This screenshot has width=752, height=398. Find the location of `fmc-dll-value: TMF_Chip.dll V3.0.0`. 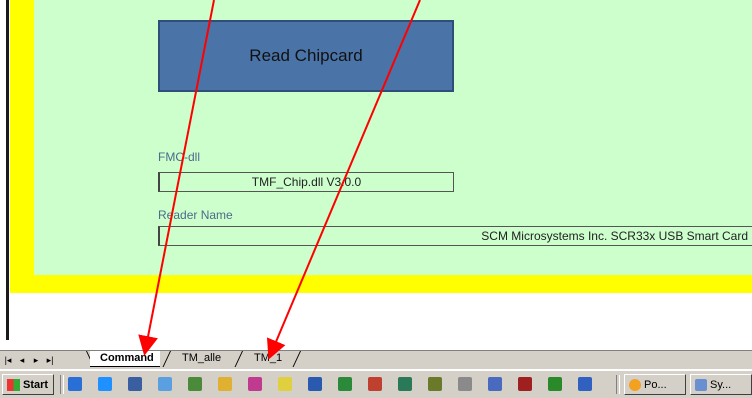

fmc-dll-value: TMF_Chip.dll V3.0.0 is located at coordinates (306, 182).